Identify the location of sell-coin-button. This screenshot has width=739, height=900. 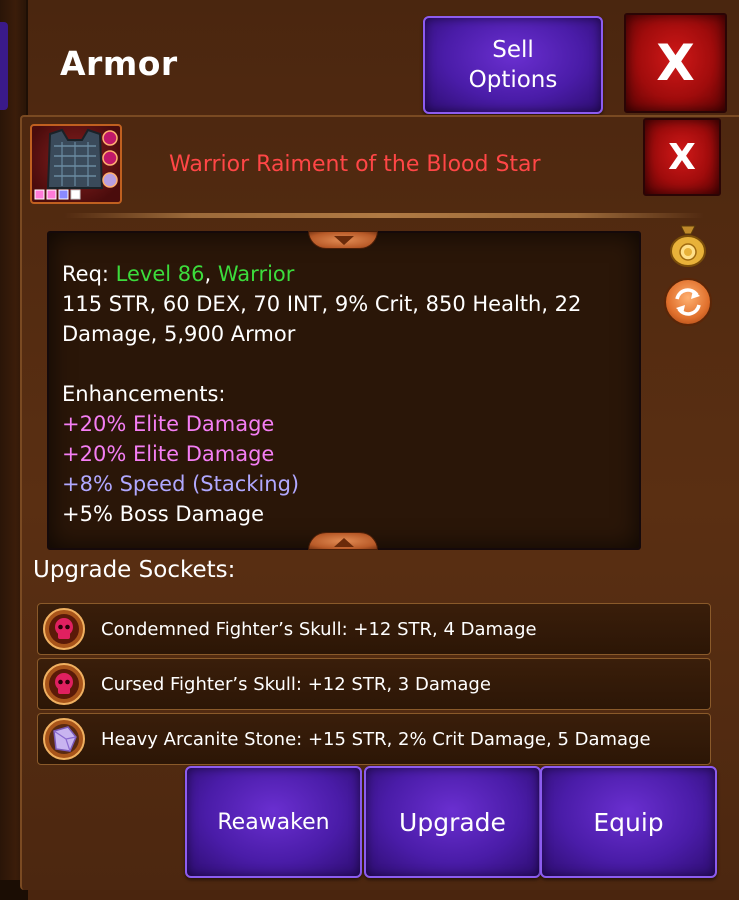
(688, 245).